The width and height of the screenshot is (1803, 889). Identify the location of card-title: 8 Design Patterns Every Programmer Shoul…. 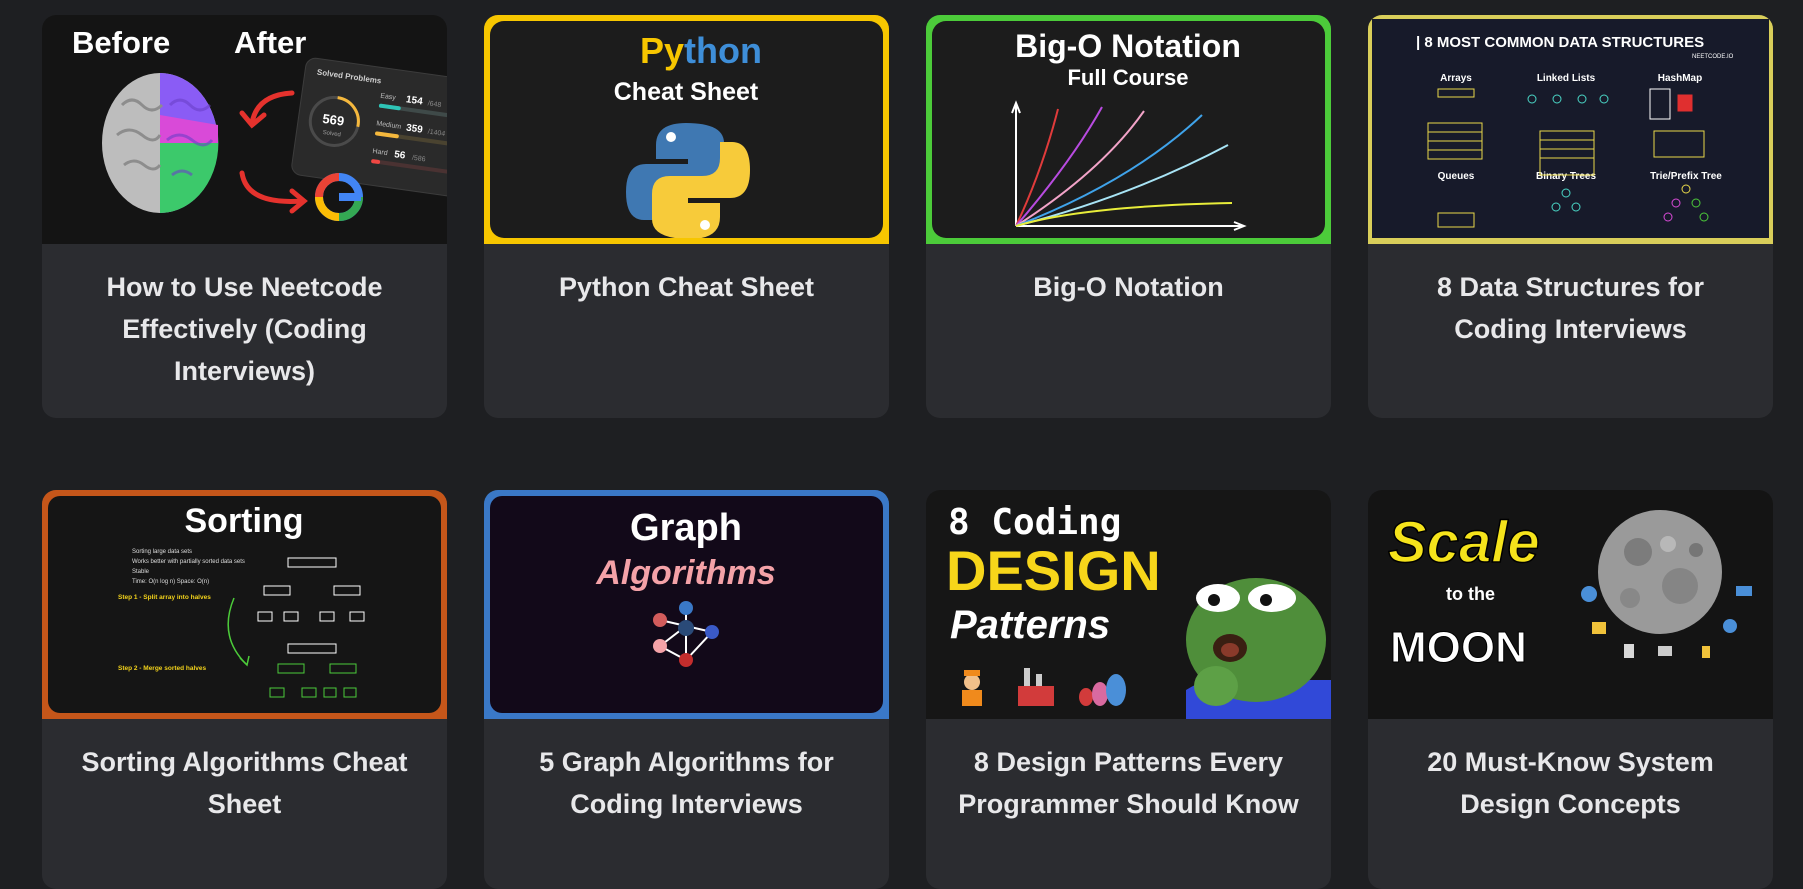
(1128, 772).